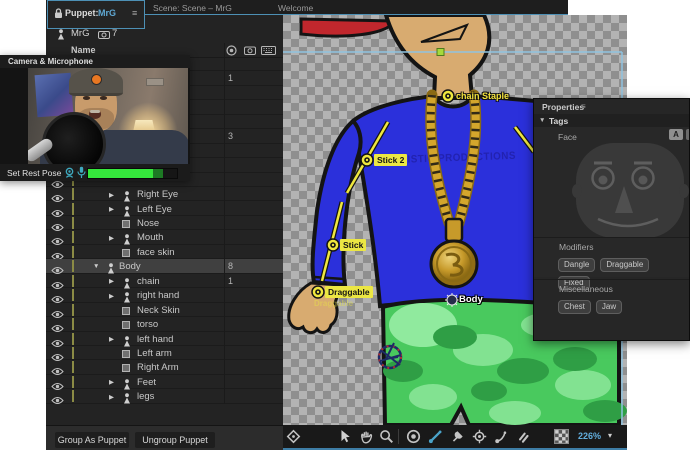  I want to click on ungroup-puppet-button: Ungroup Puppet, so click(175, 440).